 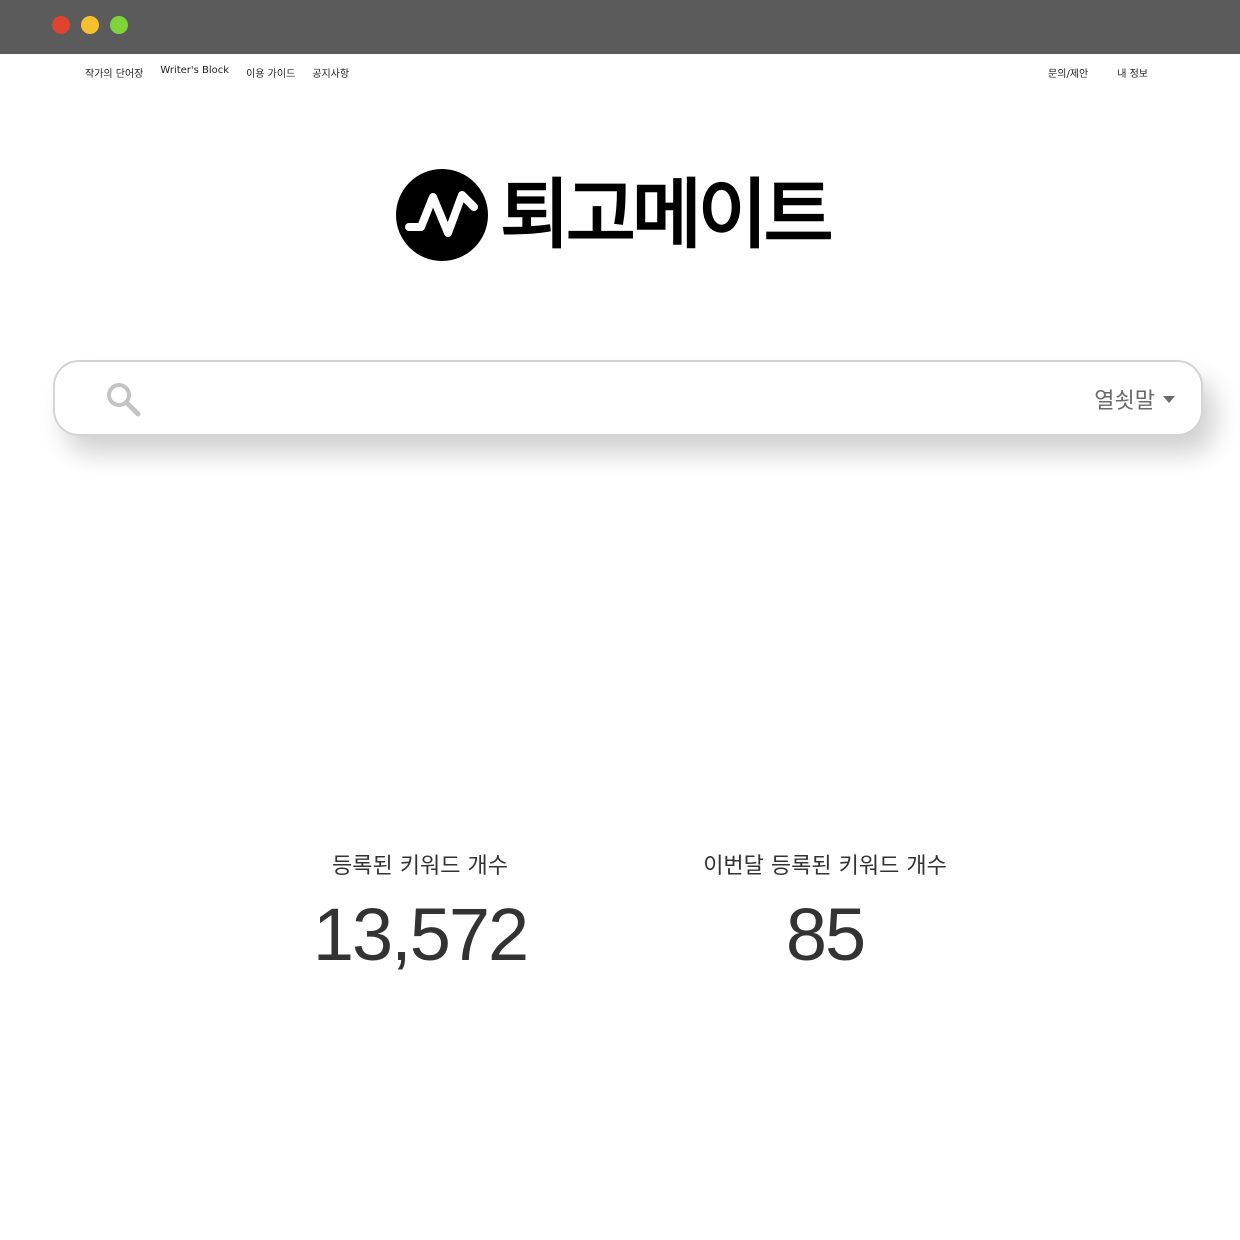 I want to click on close-window-button, so click(x=61, y=25).